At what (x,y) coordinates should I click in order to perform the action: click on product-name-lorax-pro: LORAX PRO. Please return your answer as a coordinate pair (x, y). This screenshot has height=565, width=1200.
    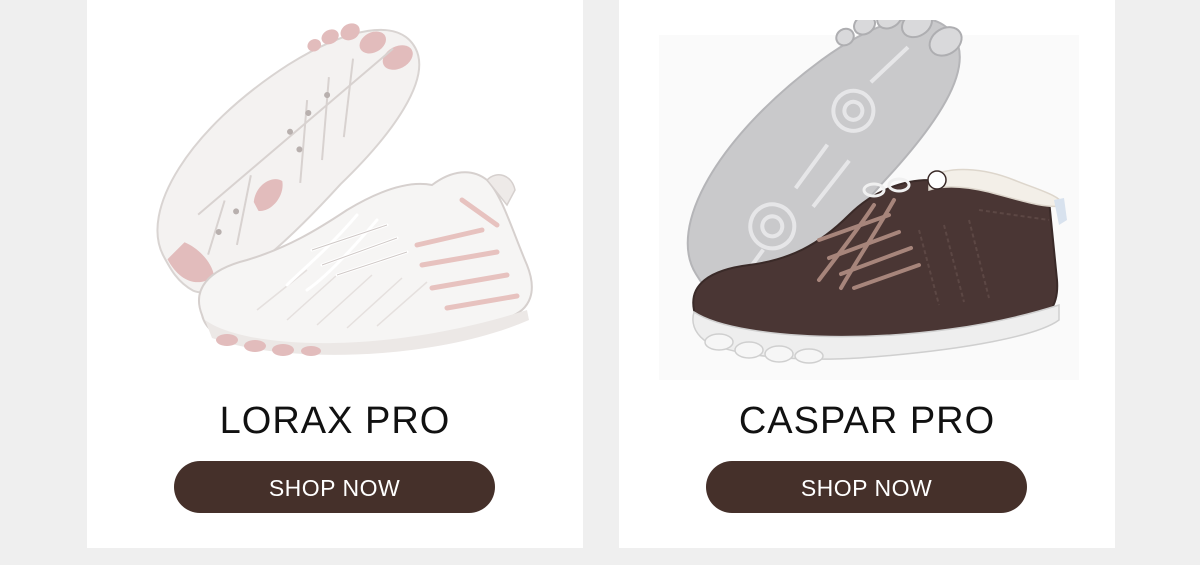
    Looking at the image, I should click on (335, 421).